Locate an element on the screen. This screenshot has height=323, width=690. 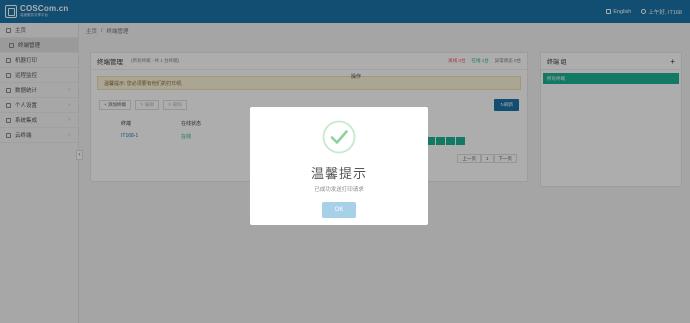
success-dialog: 温馨提示 已成功发送打印请求 OK is located at coordinates (339, 166).